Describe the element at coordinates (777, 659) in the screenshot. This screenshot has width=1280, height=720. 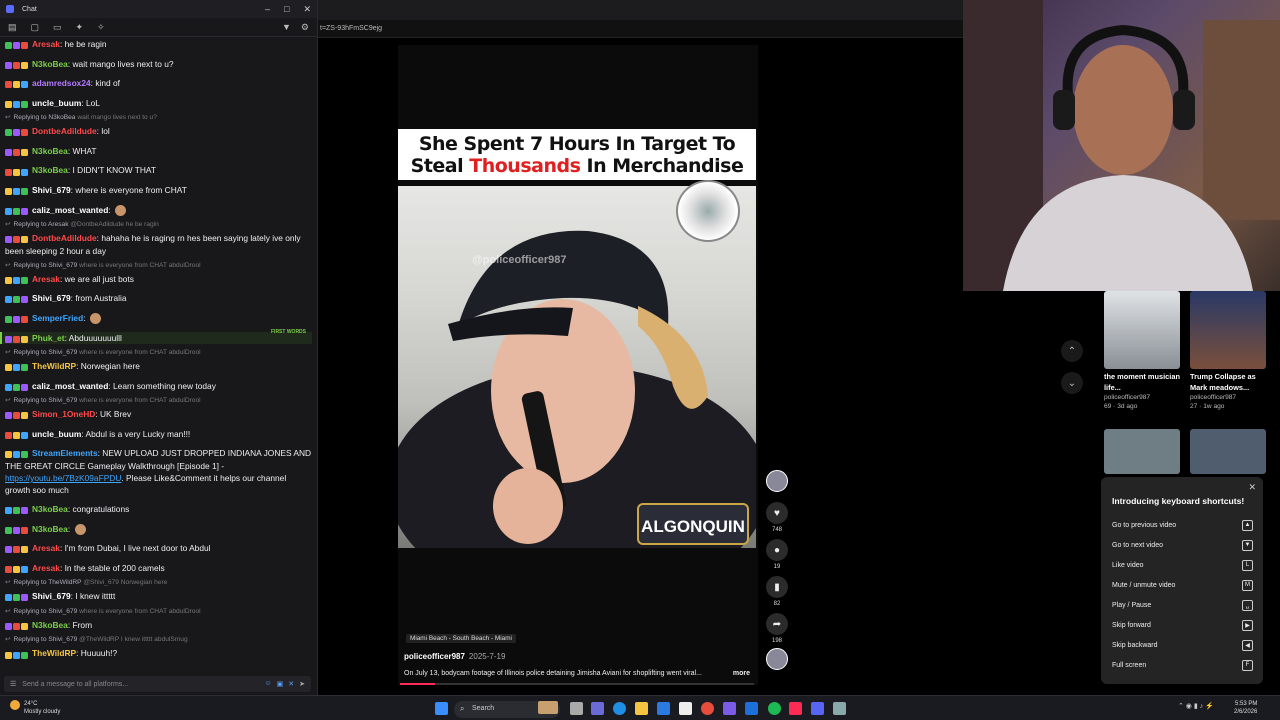
I see `sound-avatar` at that location.